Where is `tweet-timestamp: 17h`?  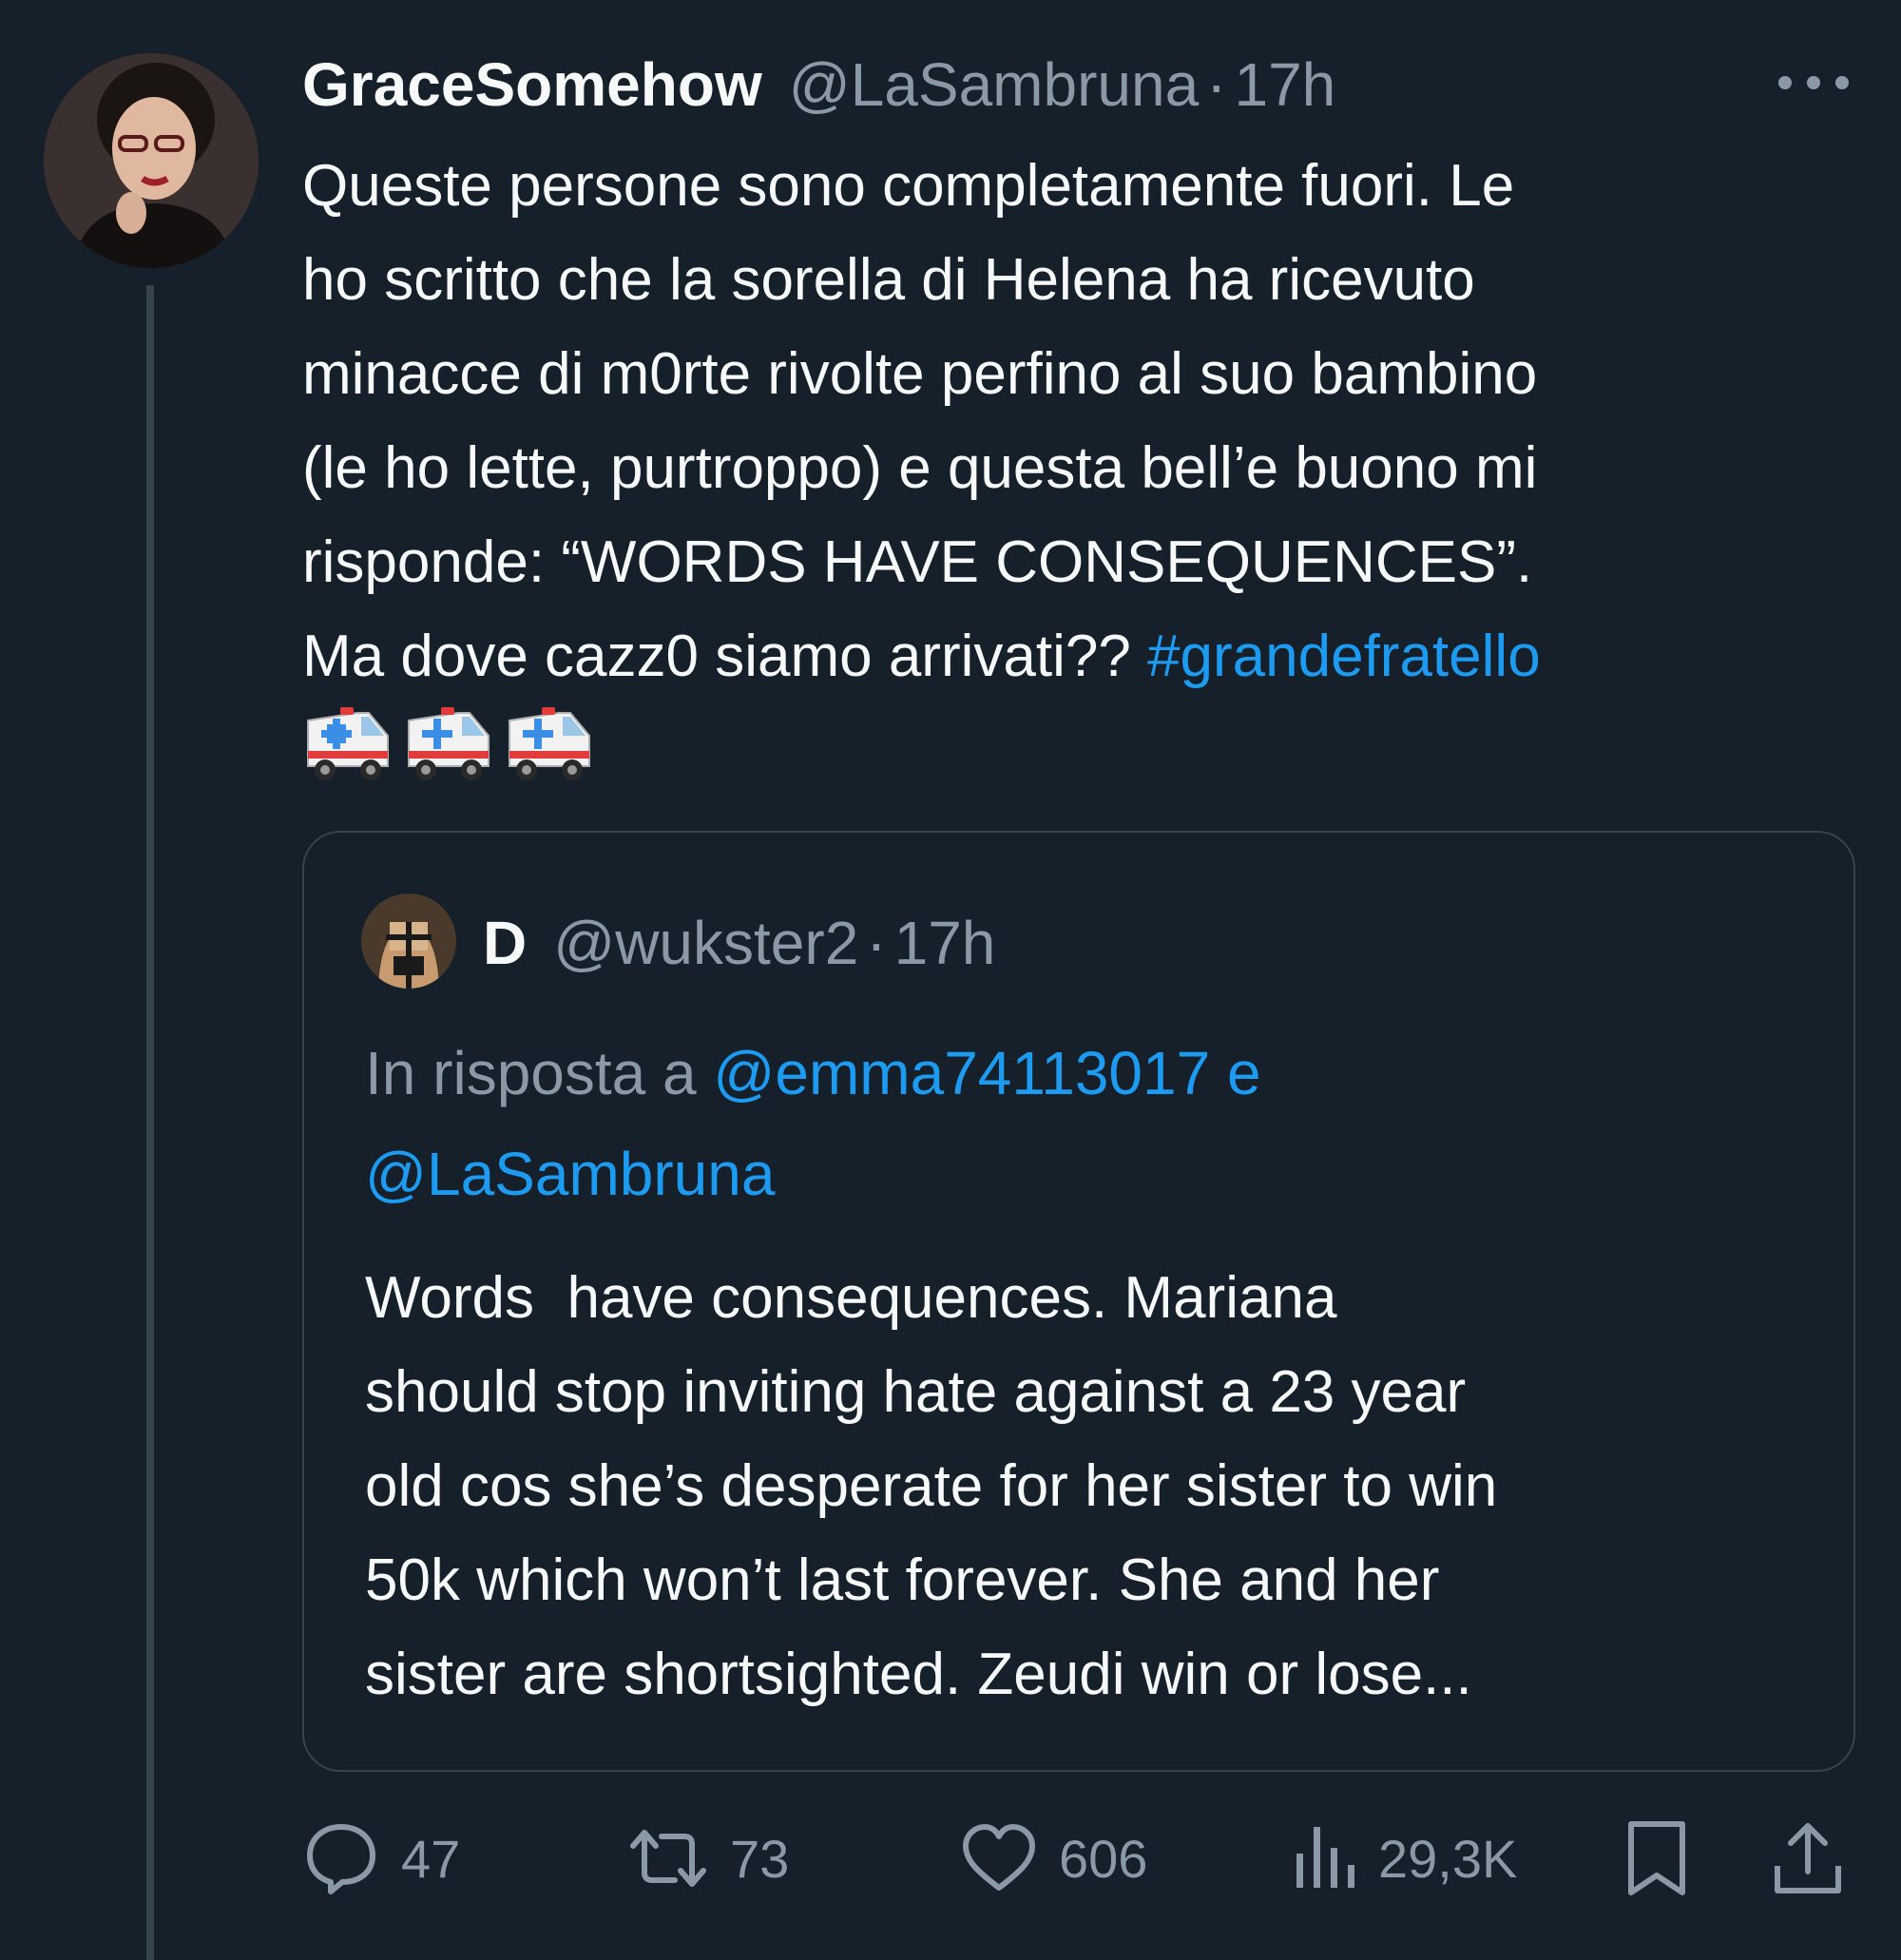
tweet-timestamp: 17h is located at coordinates (1284, 84).